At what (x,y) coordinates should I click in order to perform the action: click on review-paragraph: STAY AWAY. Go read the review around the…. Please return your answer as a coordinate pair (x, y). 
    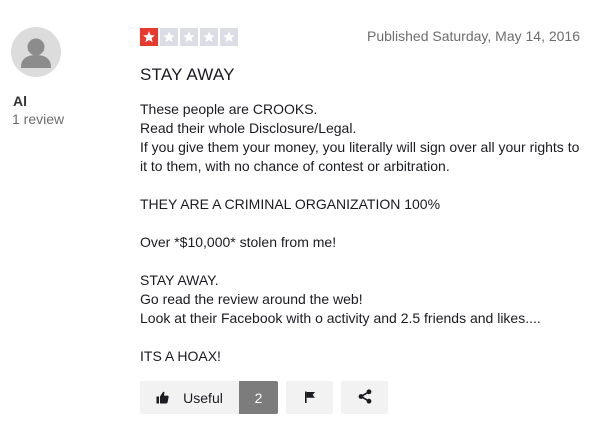
    Looking at the image, I should click on (365, 299).